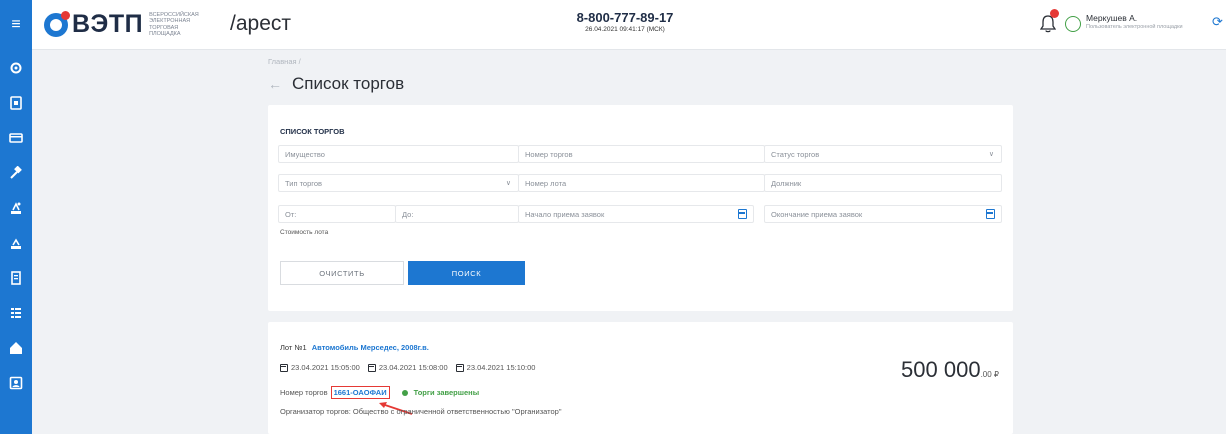 The image size is (1226, 434). Describe the element at coordinates (625, 29) in the screenshot. I see `server-datetime: 26.04.2021 09:41:17 (МСК)` at that location.